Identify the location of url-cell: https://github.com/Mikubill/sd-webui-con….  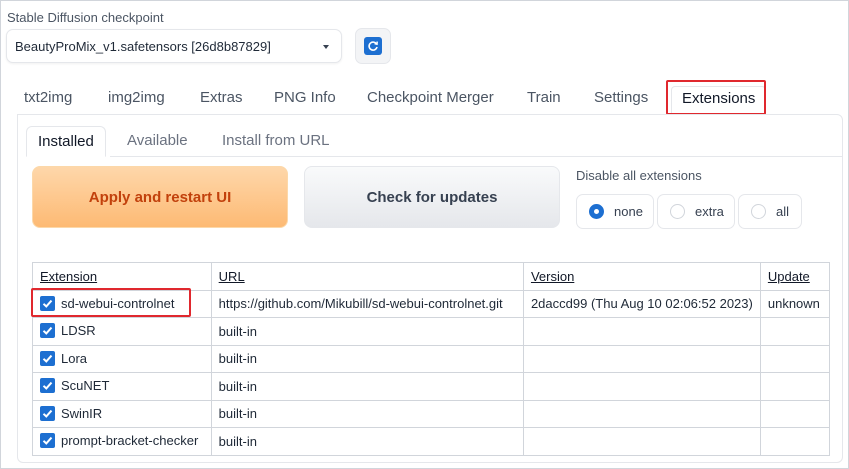
(367, 303).